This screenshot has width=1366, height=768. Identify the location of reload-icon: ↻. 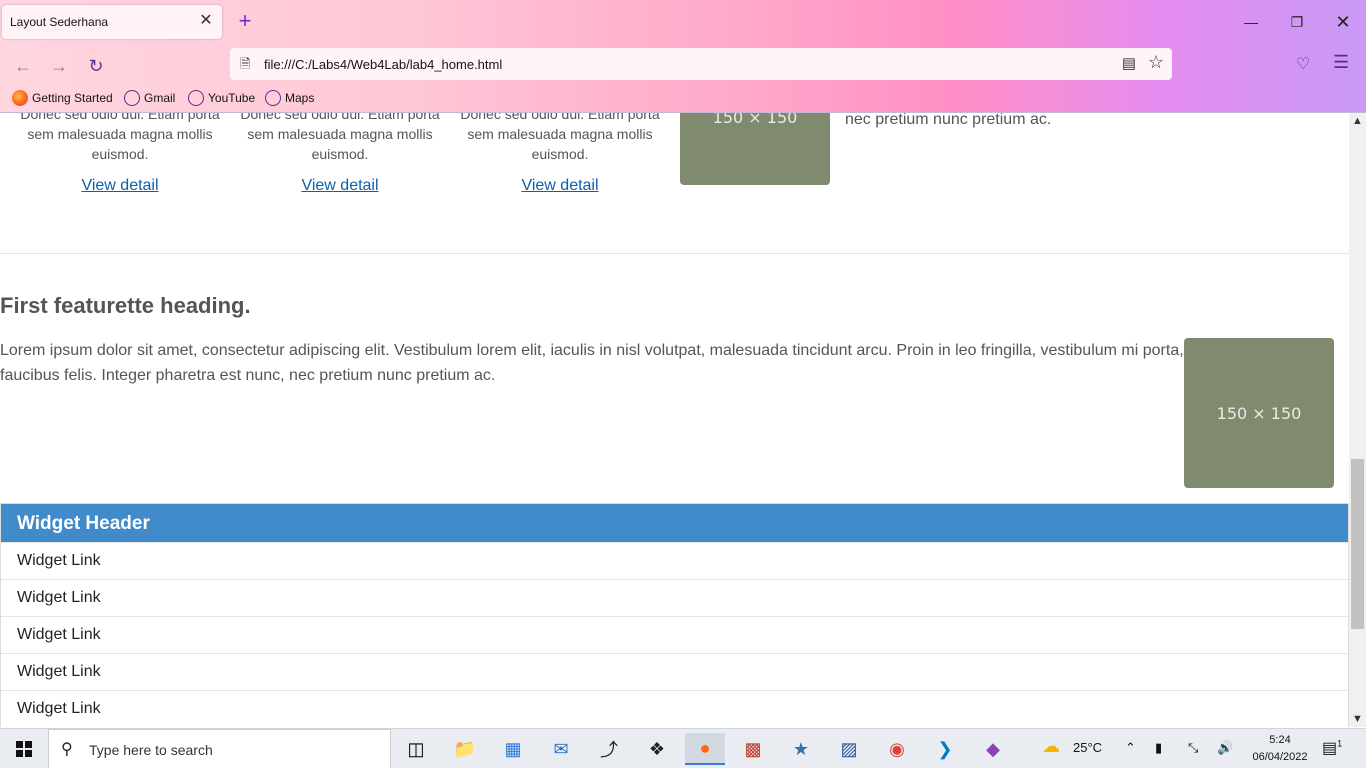
(96, 66).